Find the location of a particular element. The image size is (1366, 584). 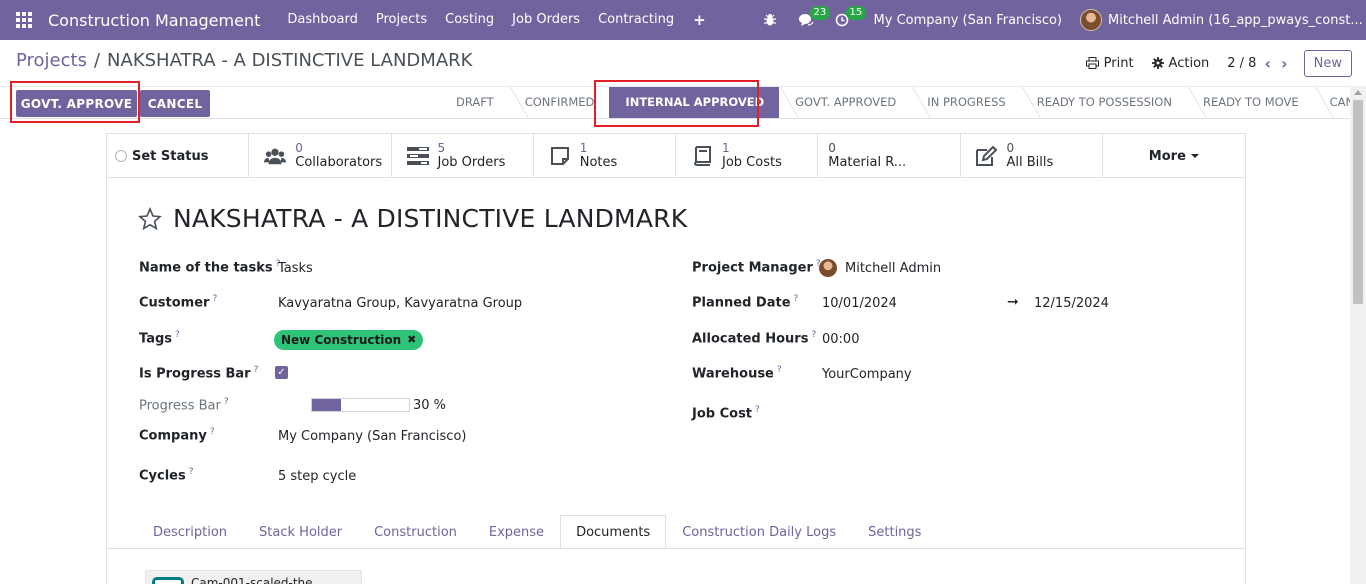

pager-next-icon: › is located at coordinates (1284, 63).